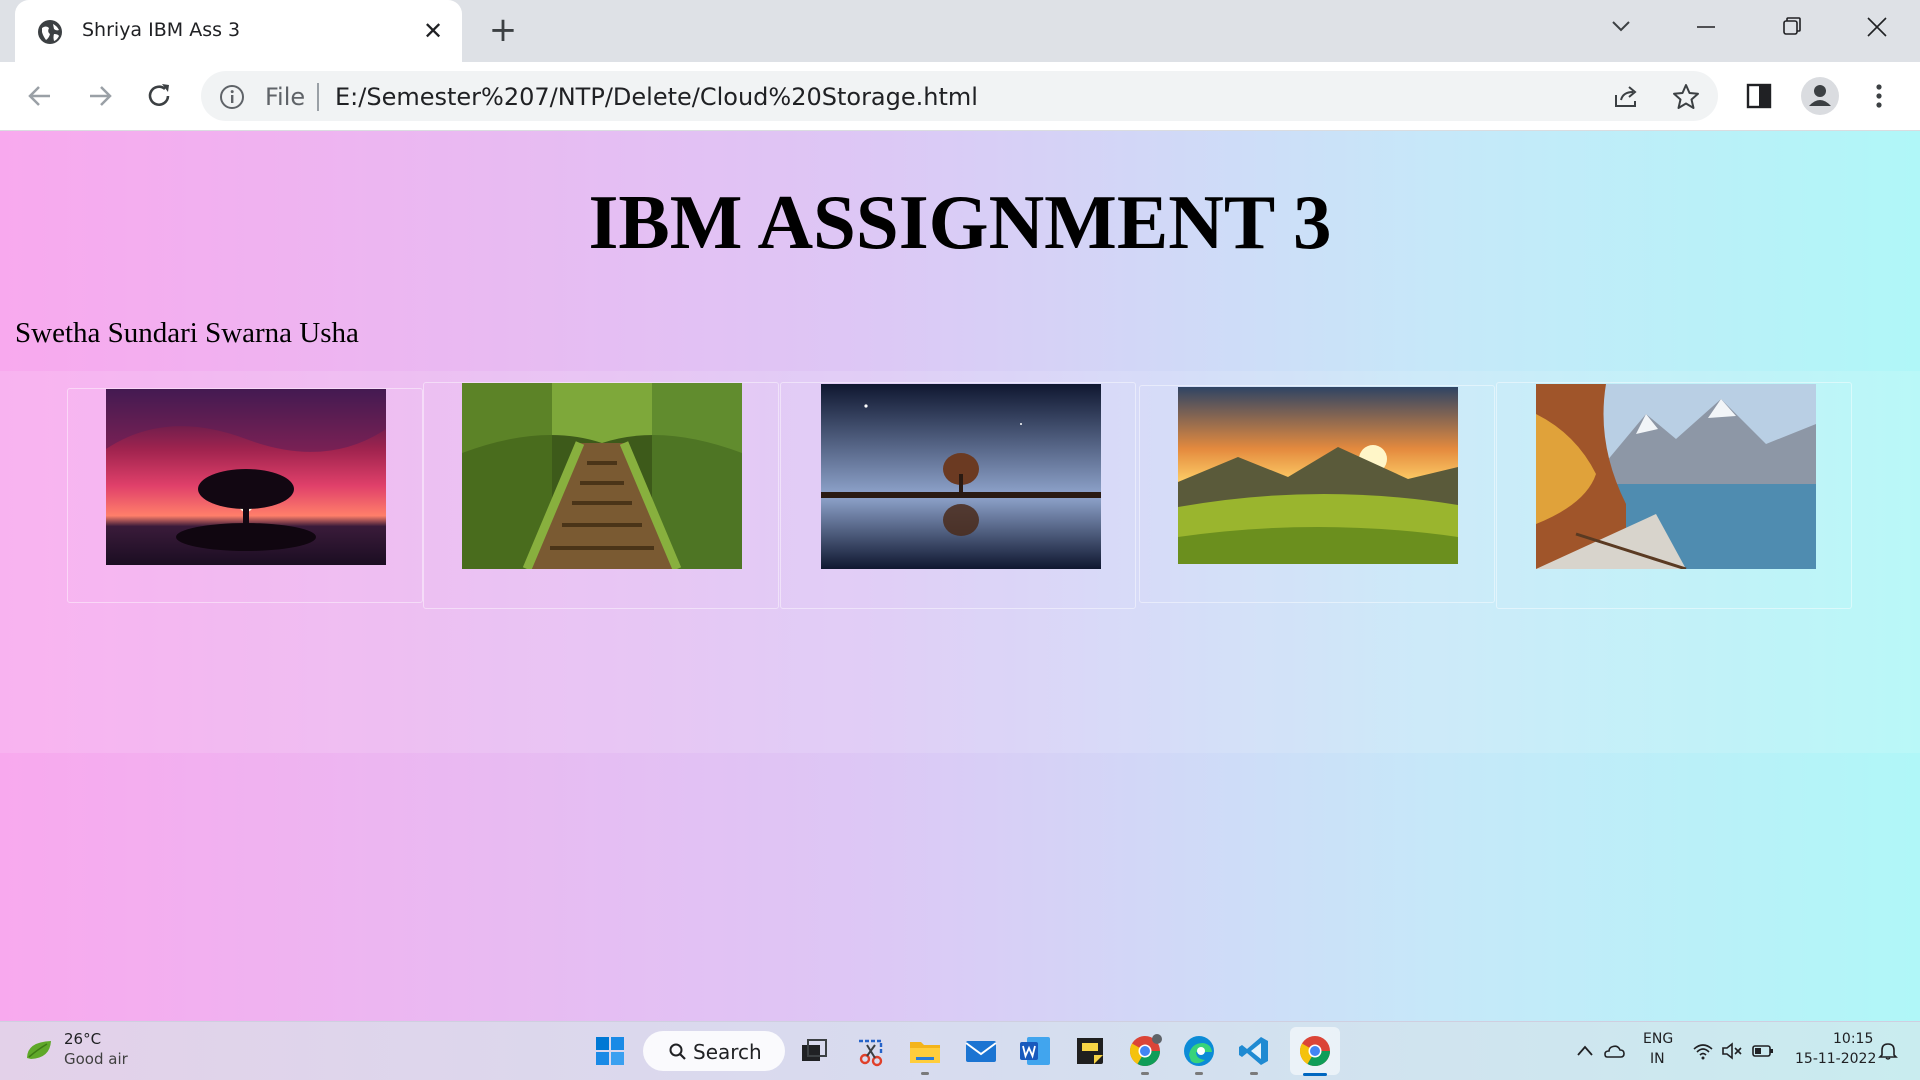 This screenshot has width=1920, height=1080. Describe the element at coordinates (96, 1059) in the screenshot. I see `weather-description: Good air` at that location.